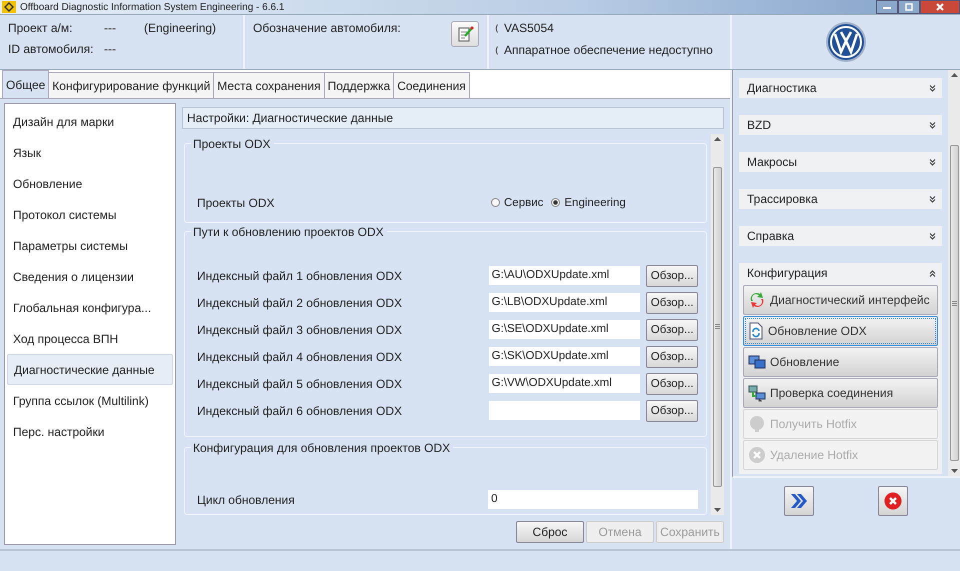 Image resolution: width=960 pixels, height=571 pixels. What do you see at coordinates (41, 28) in the screenshot?
I see `project-label: Проект а/м:` at bounding box center [41, 28].